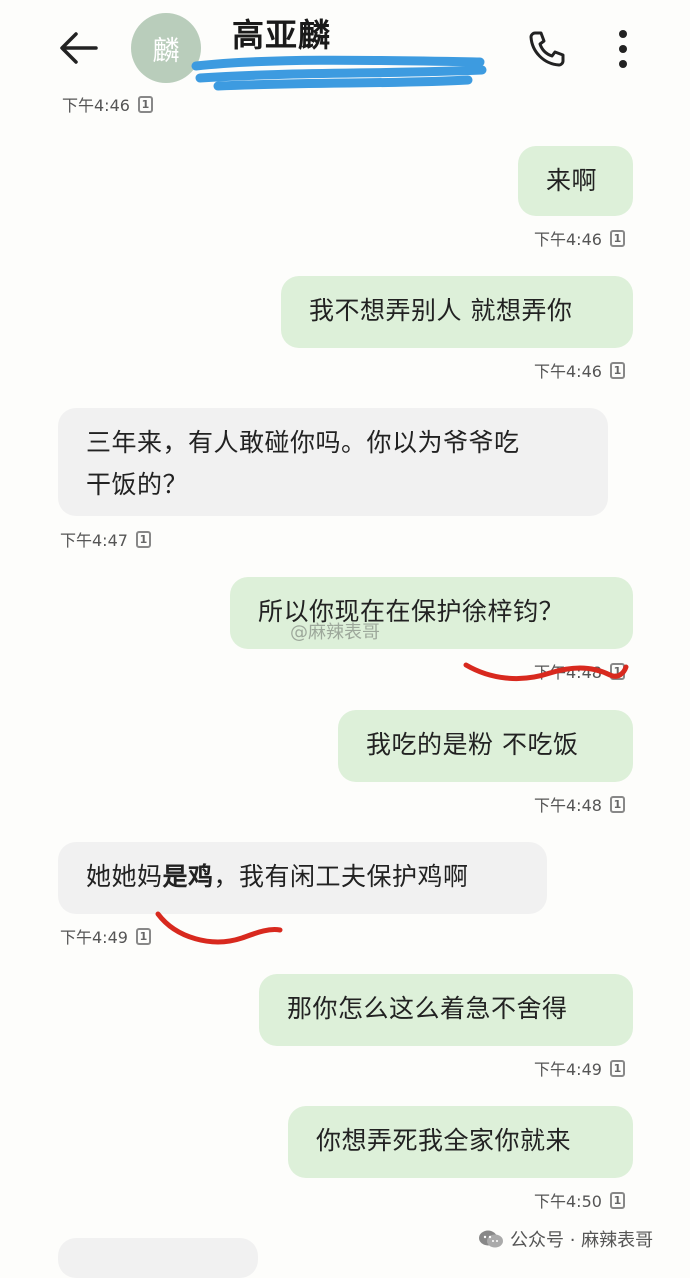 The height and width of the screenshot is (1278, 690). I want to click on message-bubble-outgoing: 我吃的是粉 不吃饭, so click(485, 746).